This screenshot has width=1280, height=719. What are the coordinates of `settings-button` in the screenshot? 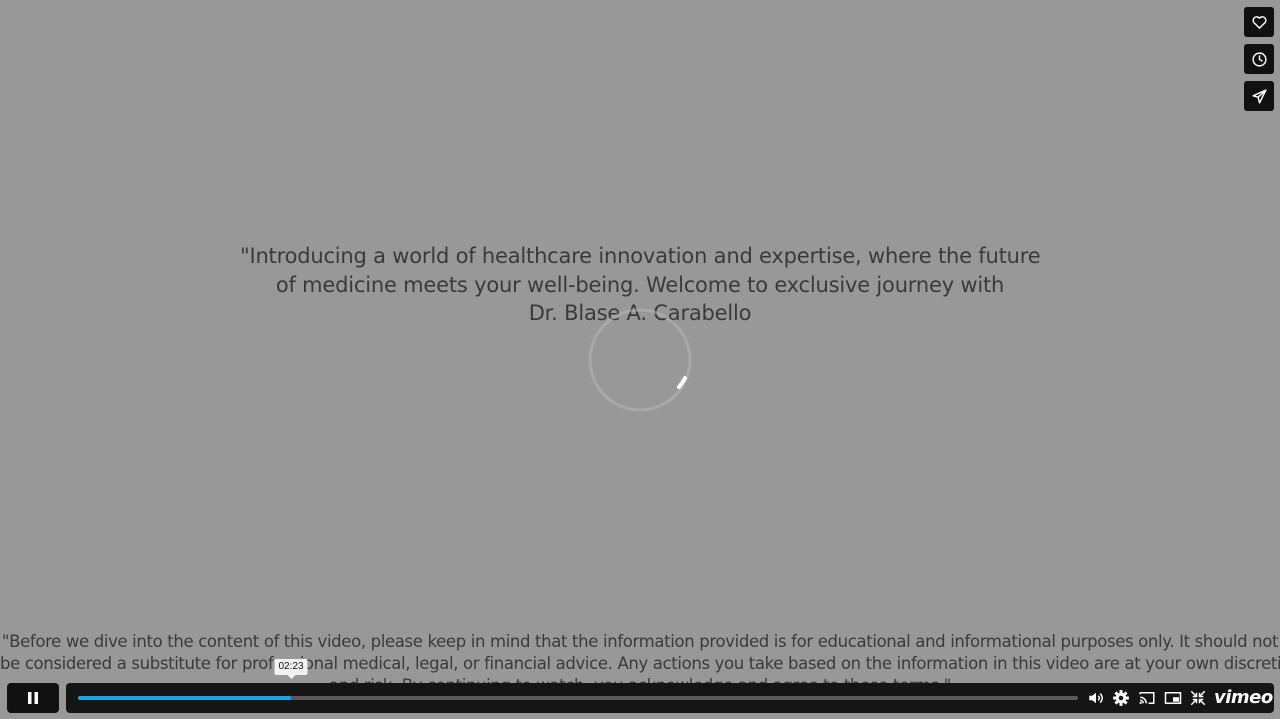 It's located at (1121, 698).